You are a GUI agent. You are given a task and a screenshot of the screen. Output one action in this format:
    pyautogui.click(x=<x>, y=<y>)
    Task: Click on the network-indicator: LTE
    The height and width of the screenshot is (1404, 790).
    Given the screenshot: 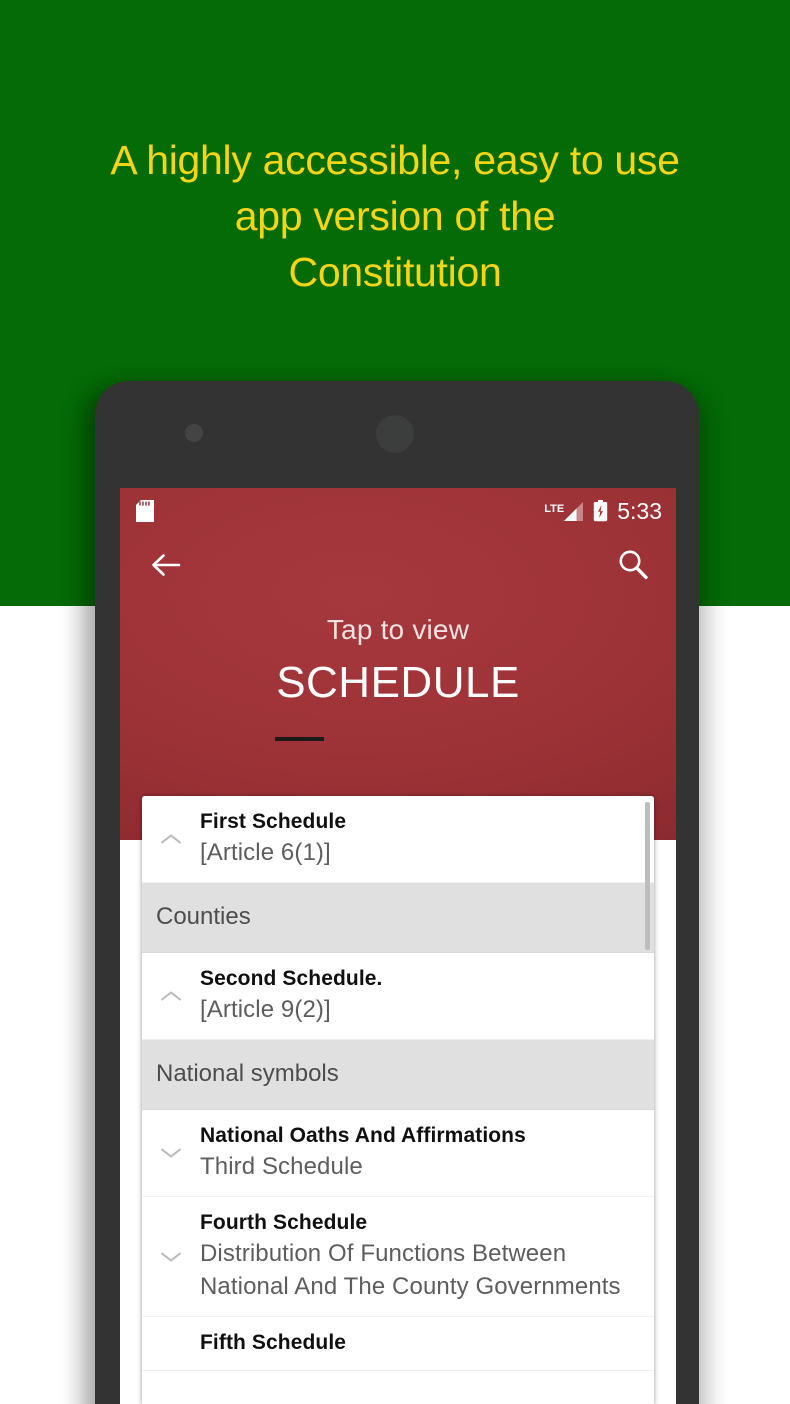 What is the action you would take?
    pyautogui.click(x=564, y=511)
    